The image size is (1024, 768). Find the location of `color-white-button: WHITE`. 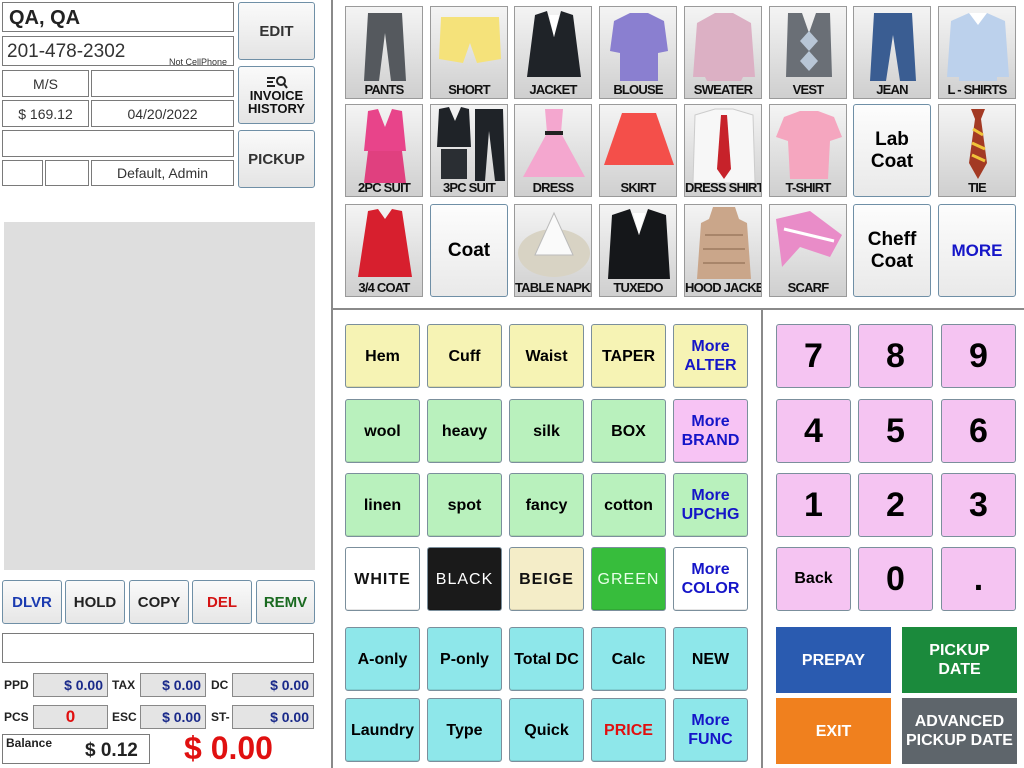

color-white-button: WHITE is located at coordinates (382, 579).